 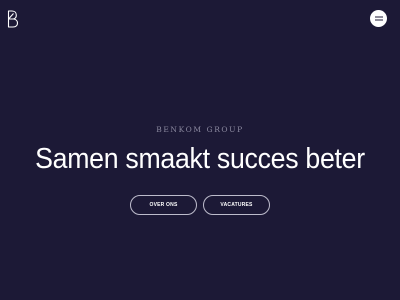 I want to click on over-ons-button: OVER ONS, so click(x=163, y=205).